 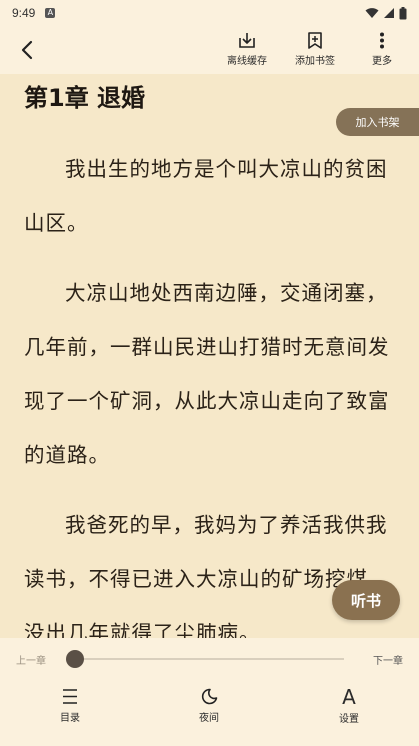 What do you see at coordinates (75, 659) in the screenshot?
I see `progress-slider-thumb` at bounding box center [75, 659].